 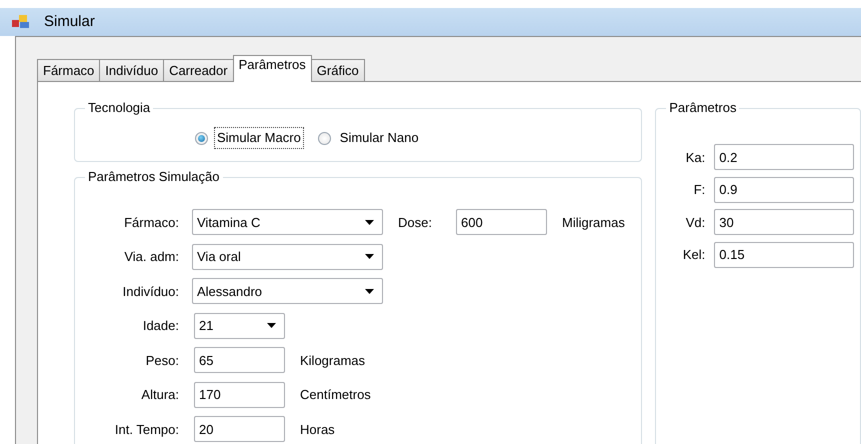 What do you see at coordinates (239, 395) in the screenshot?
I see `text-field: 170` at bounding box center [239, 395].